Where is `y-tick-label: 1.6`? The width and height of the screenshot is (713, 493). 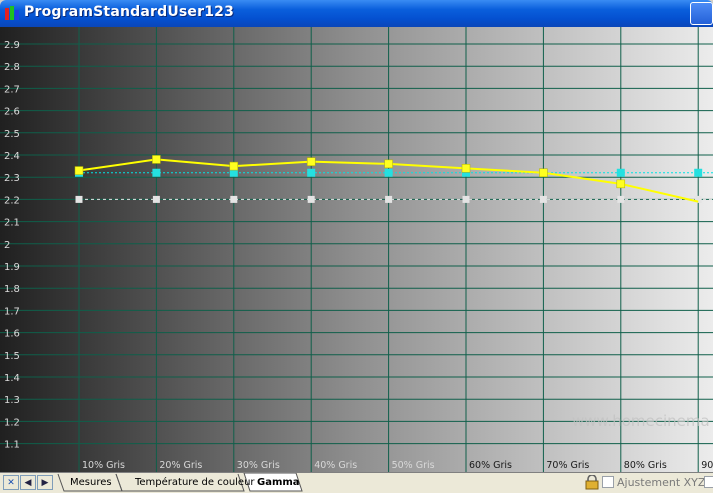 y-tick-label: 1.6 is located at coordinates (12, 334).